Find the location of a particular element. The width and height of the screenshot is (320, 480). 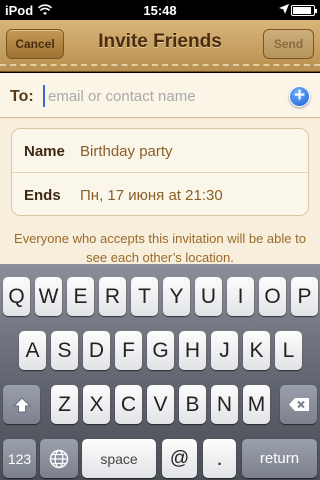

status-time: 15:48 is located at coordinates (160, 10).